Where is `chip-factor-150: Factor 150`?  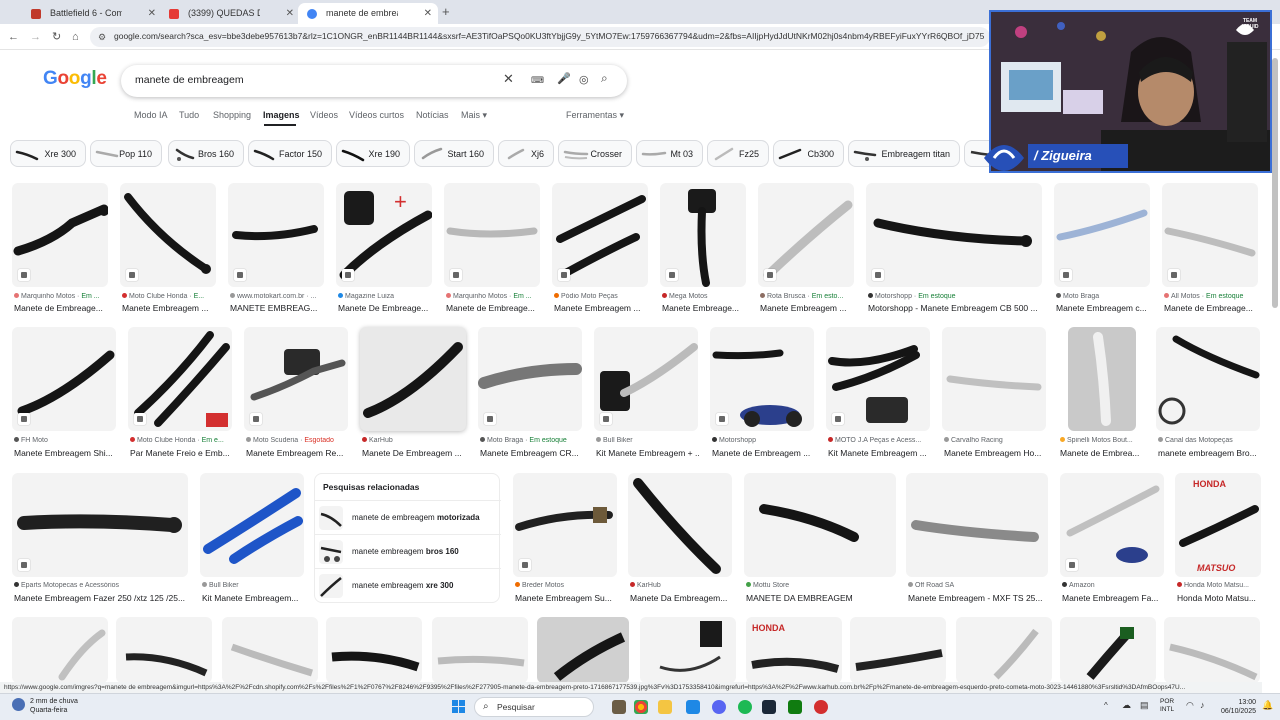 chip-factor-150: Factor 150 is located at coordinates (290, 153).